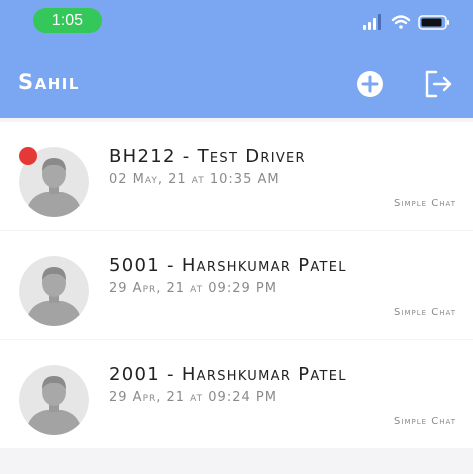 The width and height of the screenshot is (473, 474). I want to click on logout-icon, so click(438, 84).